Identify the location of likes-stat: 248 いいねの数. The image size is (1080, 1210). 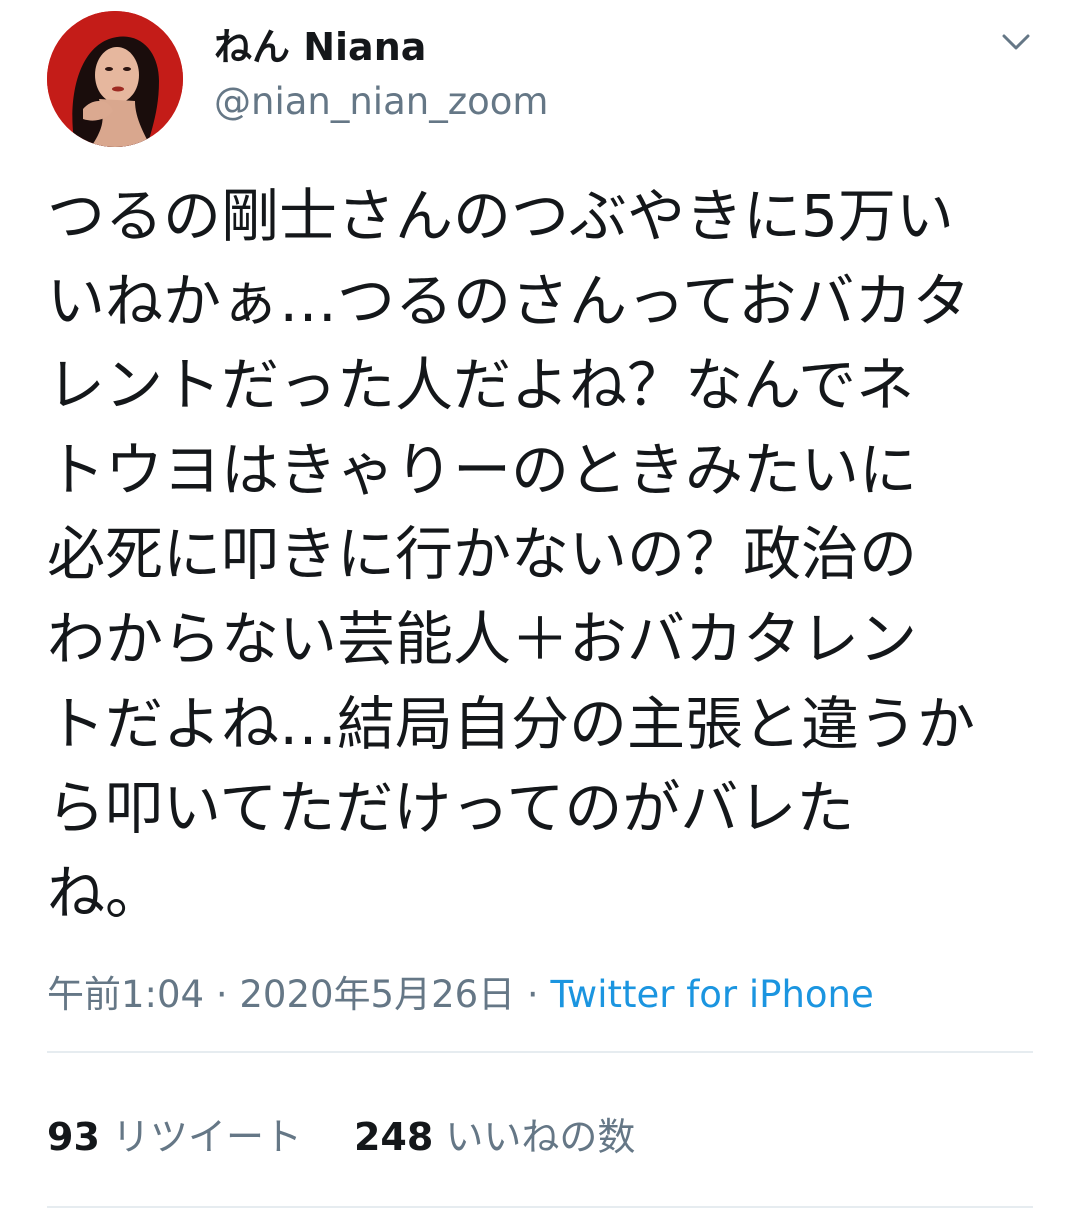
(494, 1137).